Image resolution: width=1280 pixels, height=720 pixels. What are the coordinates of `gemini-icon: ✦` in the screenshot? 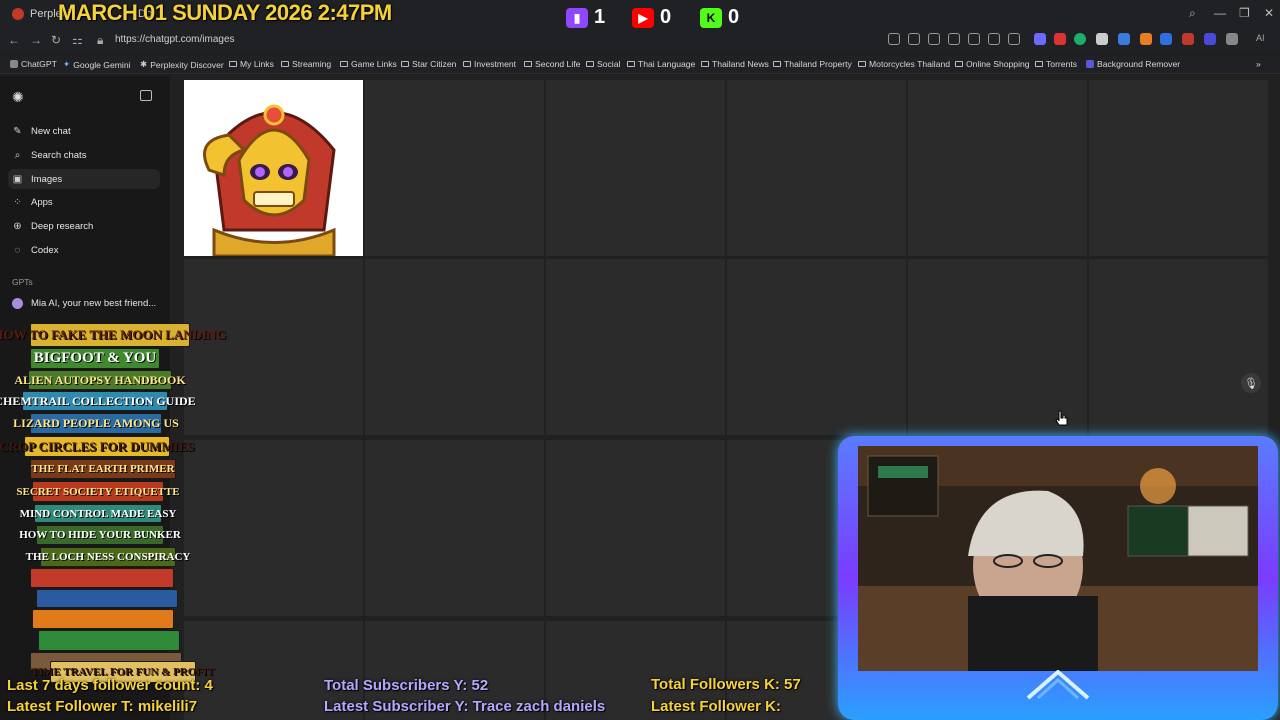 It's located at (67, 64).